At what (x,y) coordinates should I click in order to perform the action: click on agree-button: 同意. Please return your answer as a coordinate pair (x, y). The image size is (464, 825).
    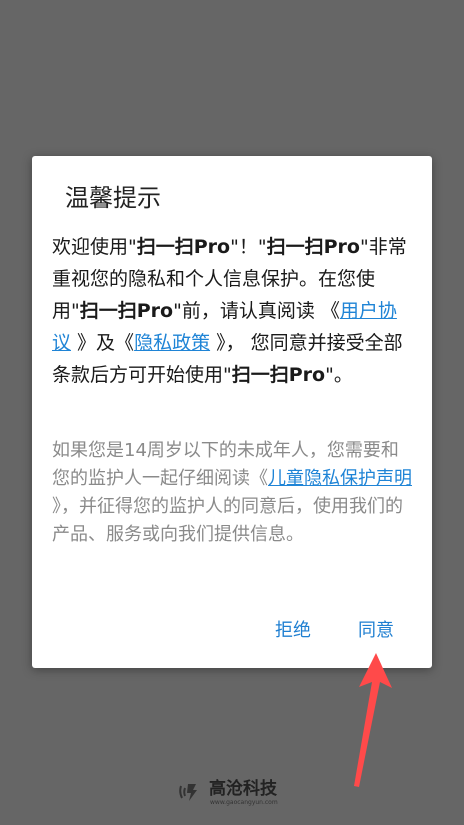
    Looking at the image, I should click on (376, 631).